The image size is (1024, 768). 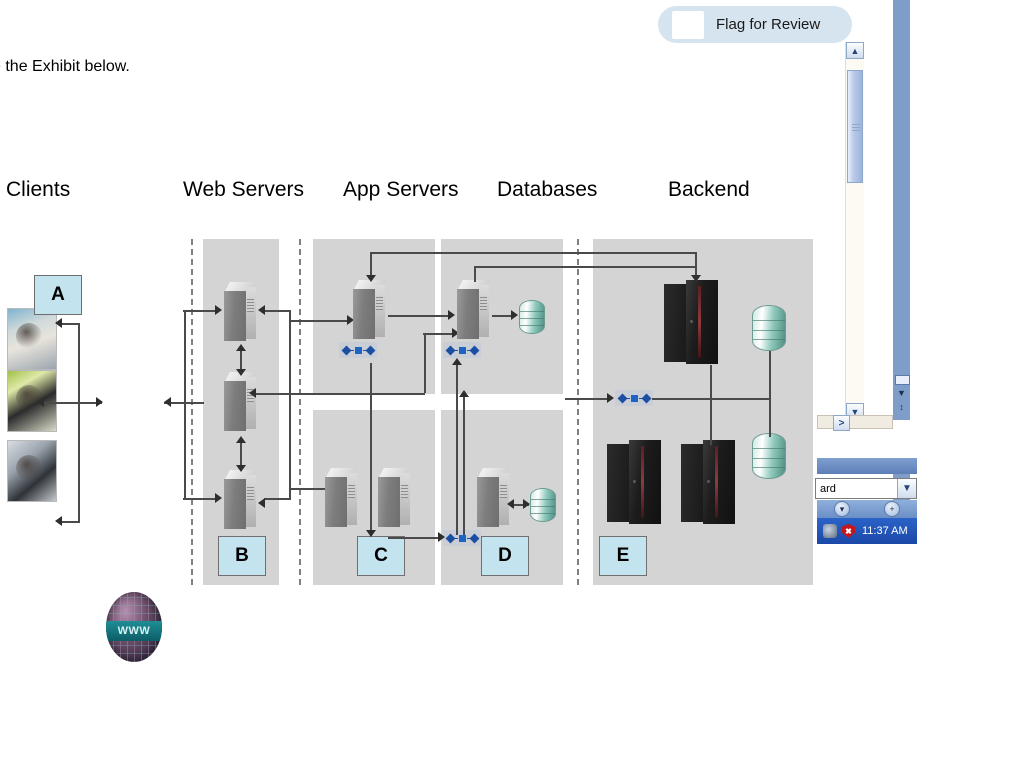 What do you see at coordinates (854, 231) in the screenshot?
I see `inner-vertical-scrollbar: ▲ ▼` at bounding box center [854, 231].